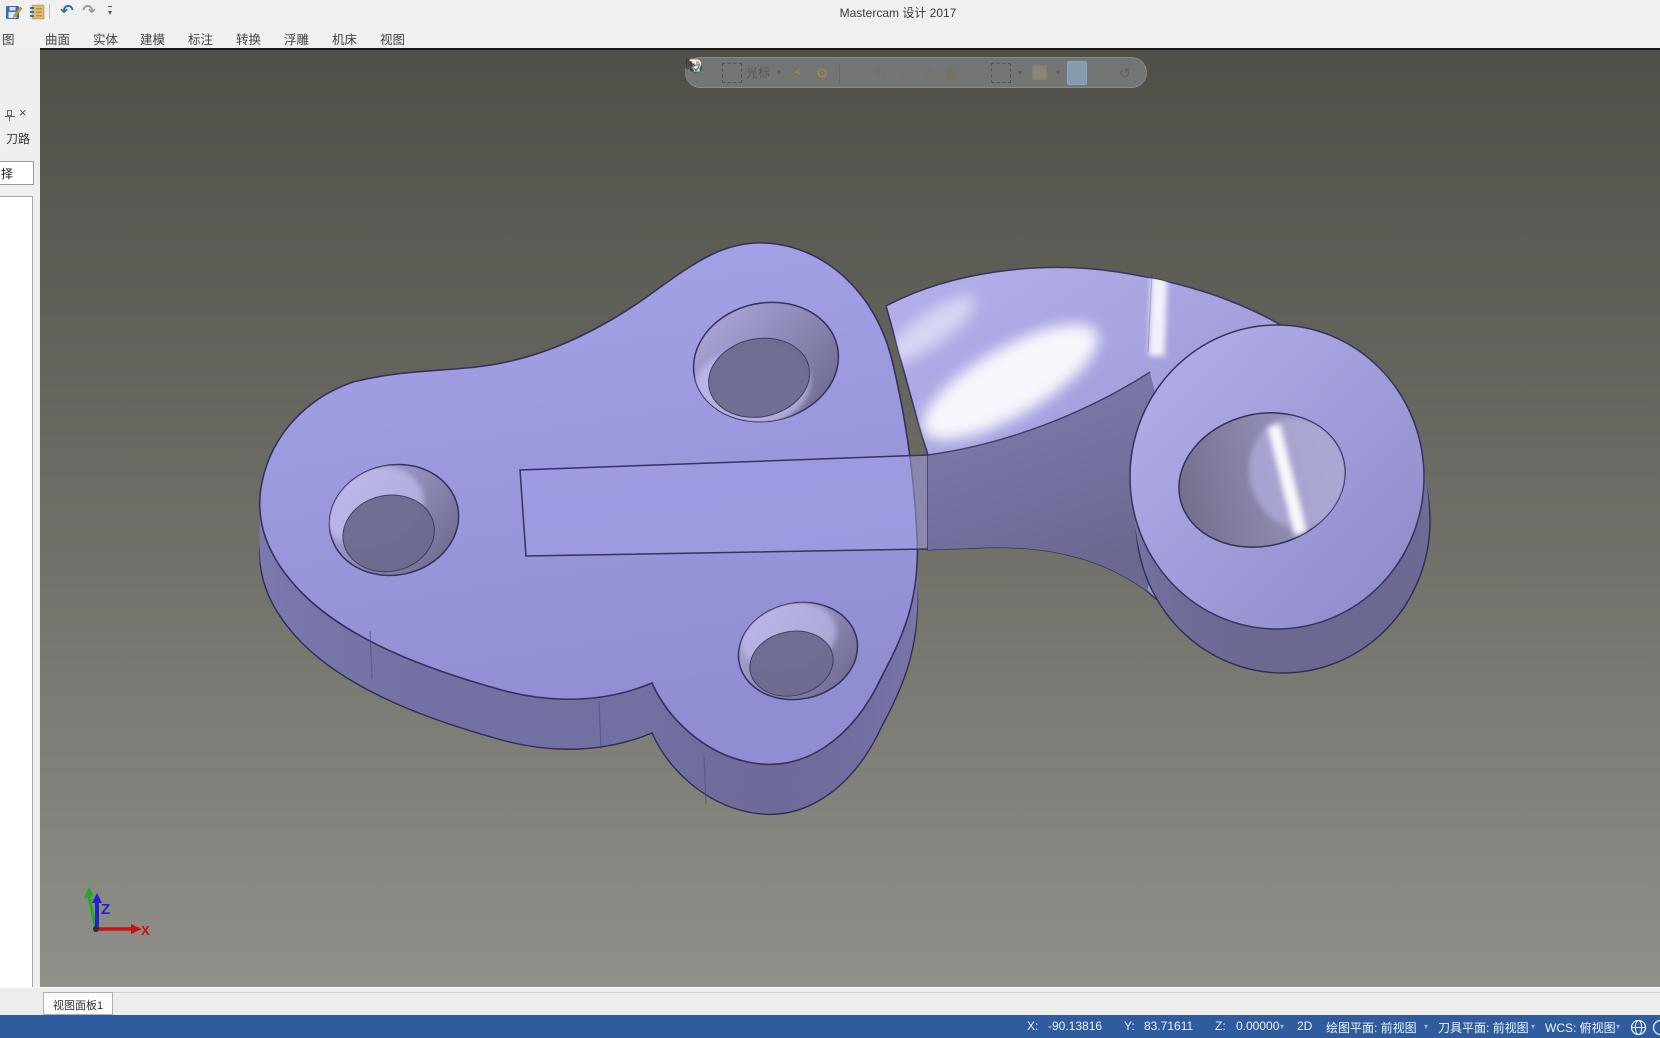  I want to click on ribbon-tab-row: 图 曲面 实体 建模 标注 转换 浮雕 机床 视图, so click(830, 37).